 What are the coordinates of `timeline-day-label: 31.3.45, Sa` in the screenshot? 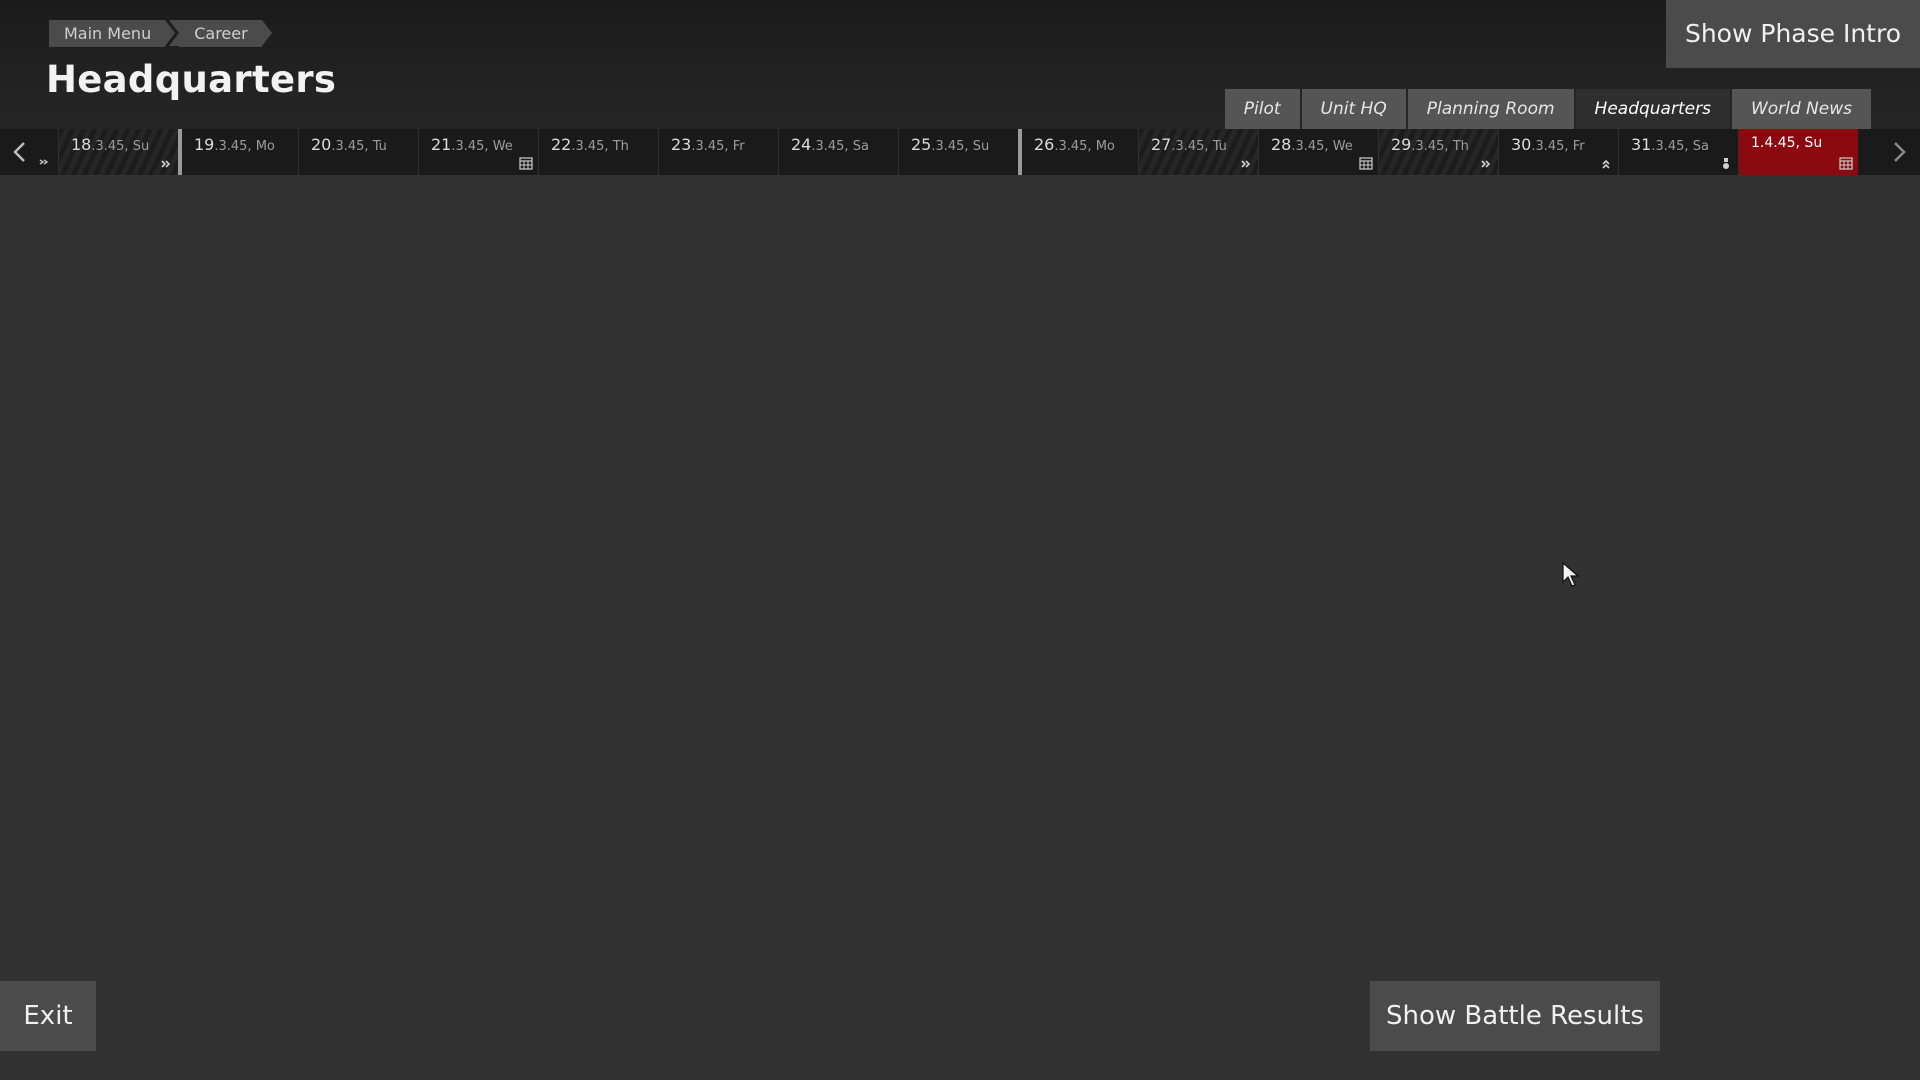 It's located at (1670, 144).